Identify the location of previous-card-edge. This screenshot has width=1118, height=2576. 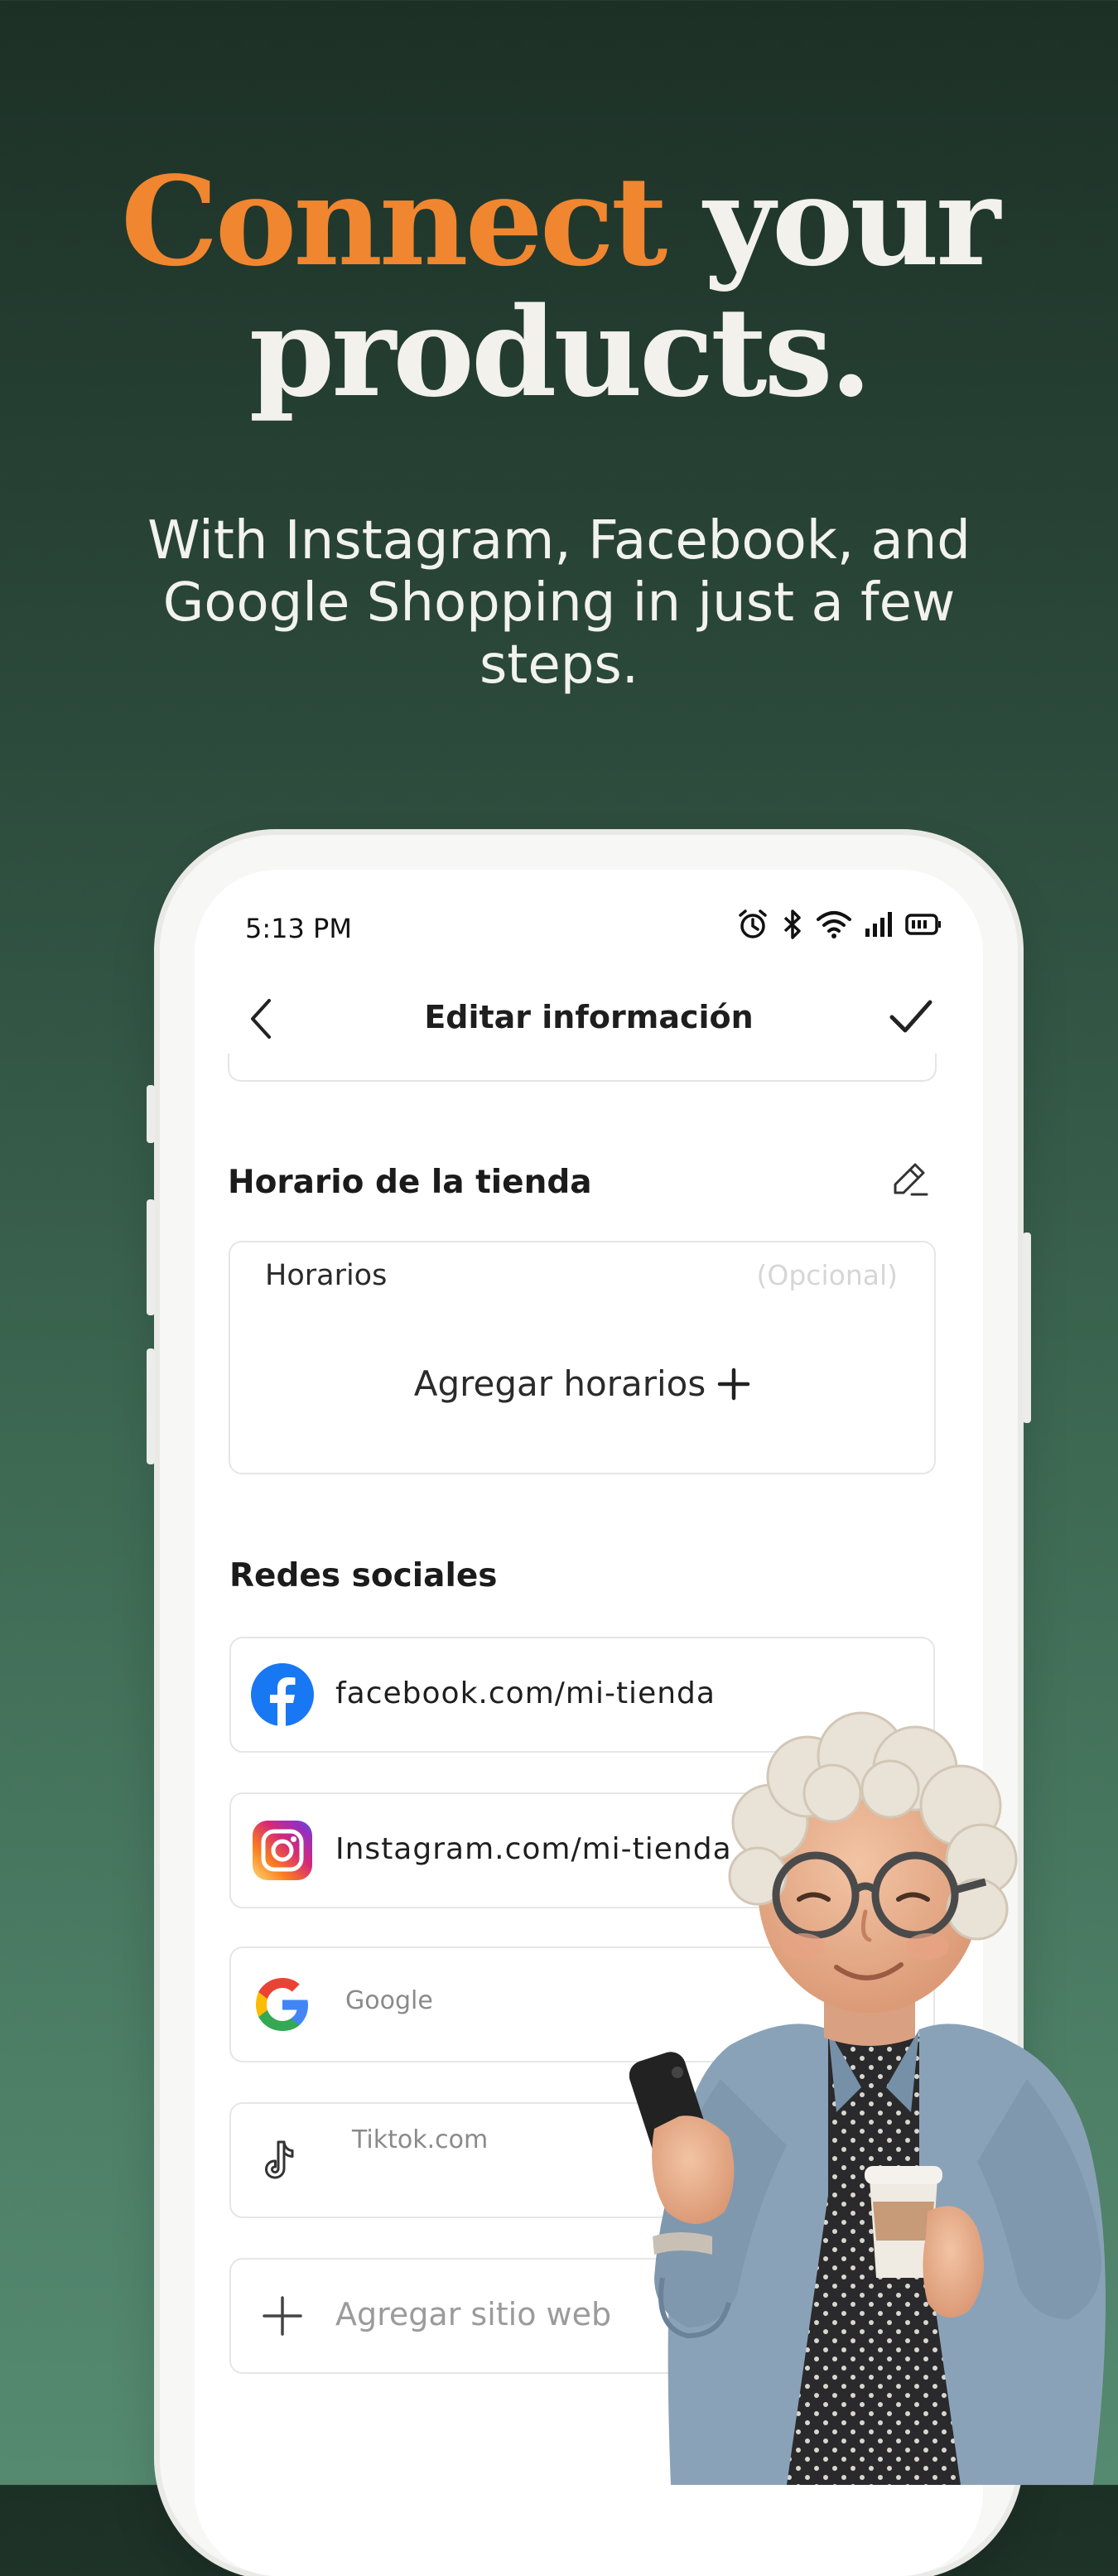
(582, 1068).